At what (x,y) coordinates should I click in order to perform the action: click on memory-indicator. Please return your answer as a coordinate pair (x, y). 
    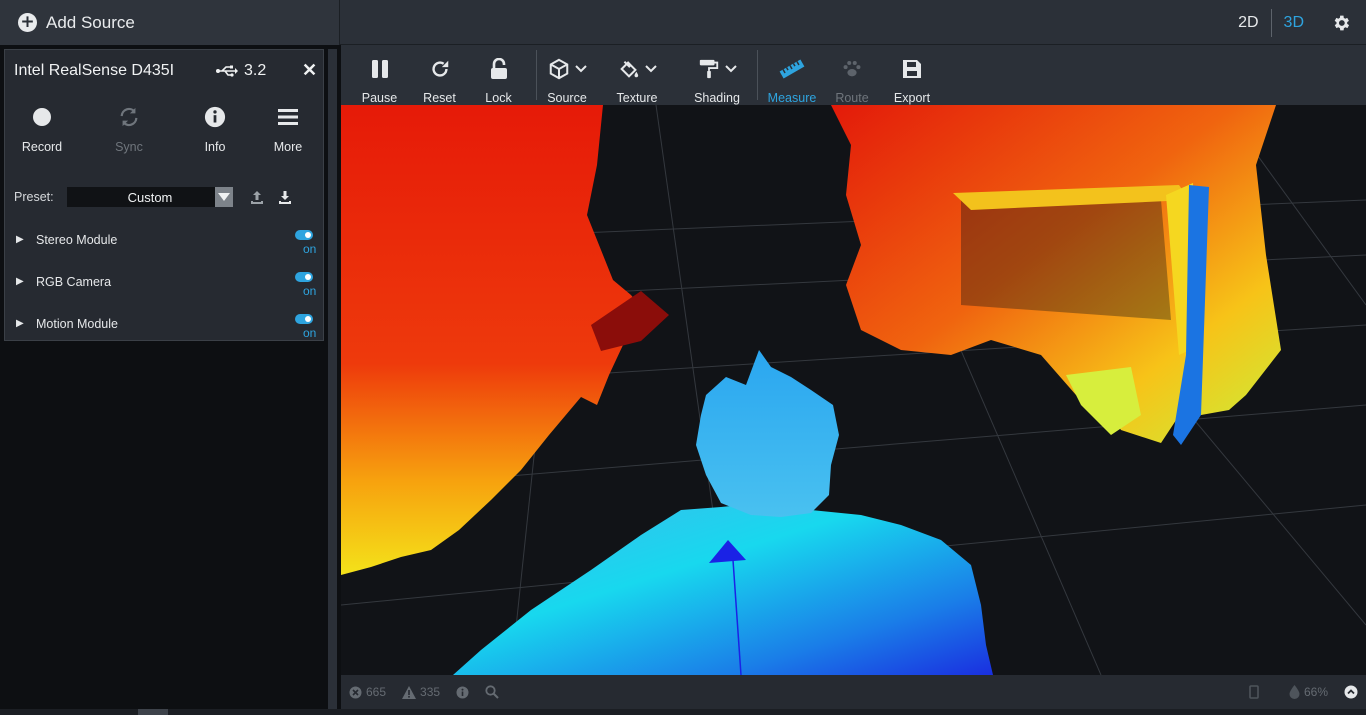
    Looking at the image, I should click on (1254, 692).